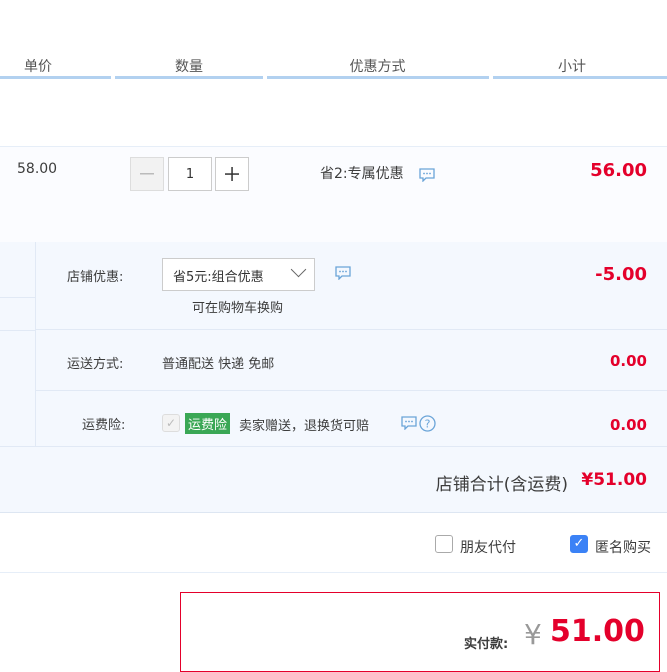 This screenshot has height=672, width=667. I want to click on shop-discount-label: 店铺优惠:, so click(95, 277).